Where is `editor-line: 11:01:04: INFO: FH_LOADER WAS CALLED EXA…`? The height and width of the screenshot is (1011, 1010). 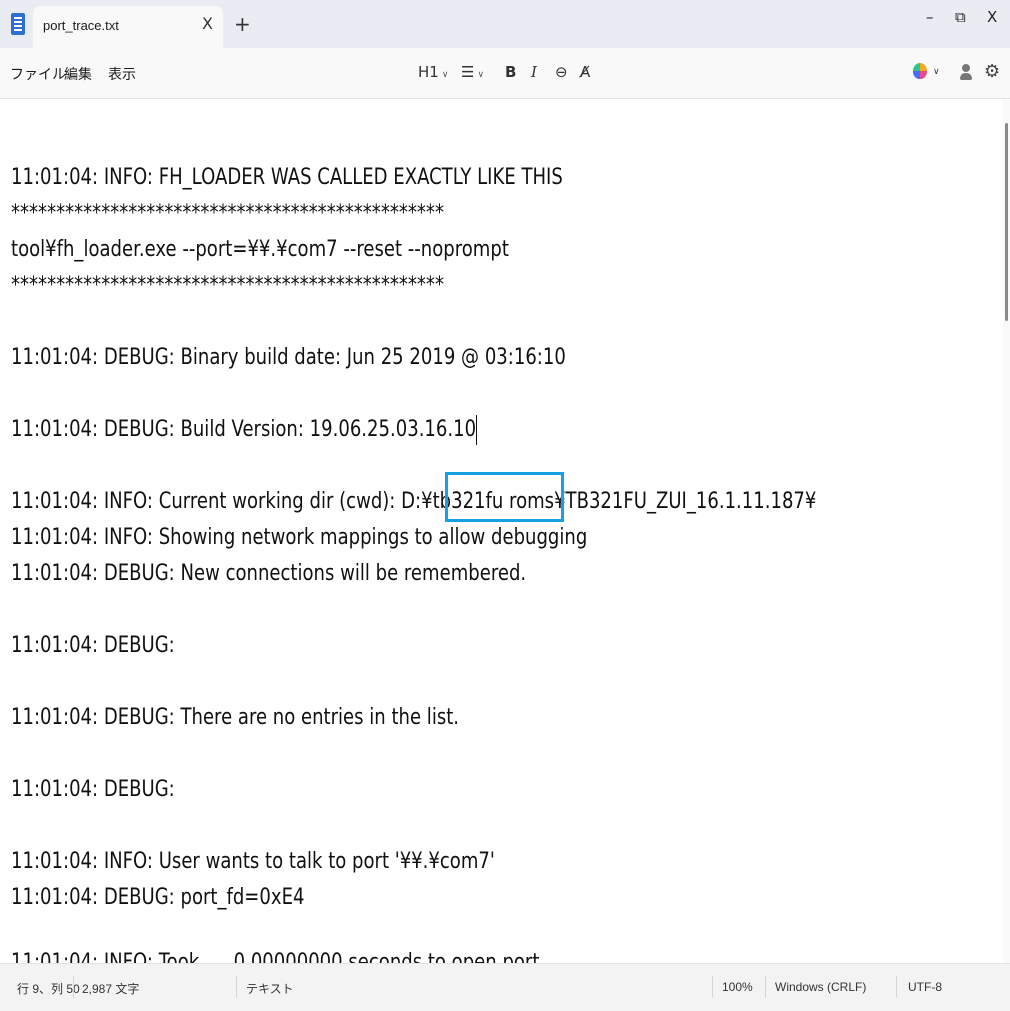 editor-line: 11:01:04: INFO: FH_LOADER WAS CALLED EXA… is located at coordinates (287, 177).